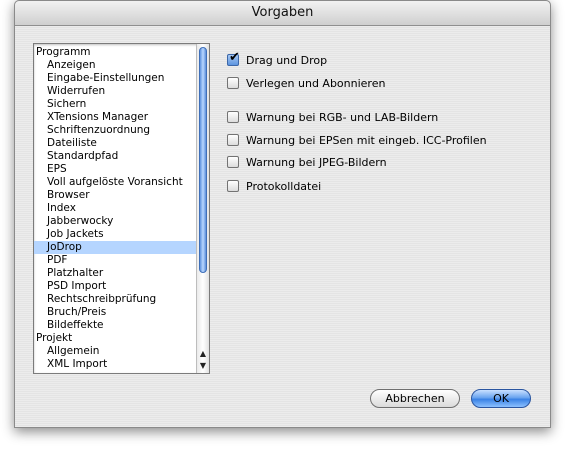 This screenshot has width=565, height=451. Describe the element at coordinates (284, 186) in the screenshot. I see `option-label: Protokolldatei` at that location.